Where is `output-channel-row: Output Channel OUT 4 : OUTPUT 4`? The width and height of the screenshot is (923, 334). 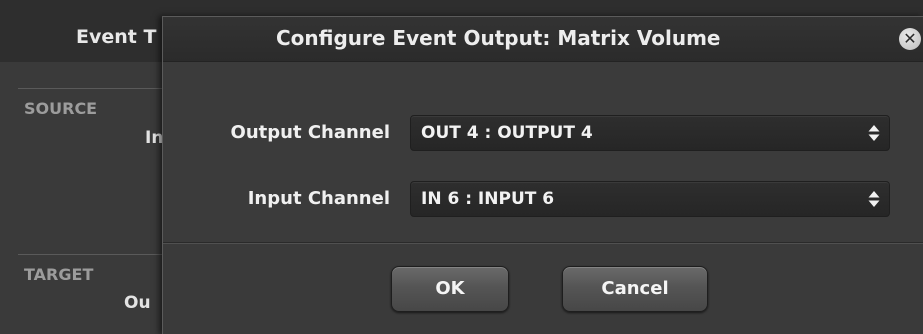 output-channel-row: Output Channel OUT 4 : OUTPUT 4 is located at coordinates (543, 133).